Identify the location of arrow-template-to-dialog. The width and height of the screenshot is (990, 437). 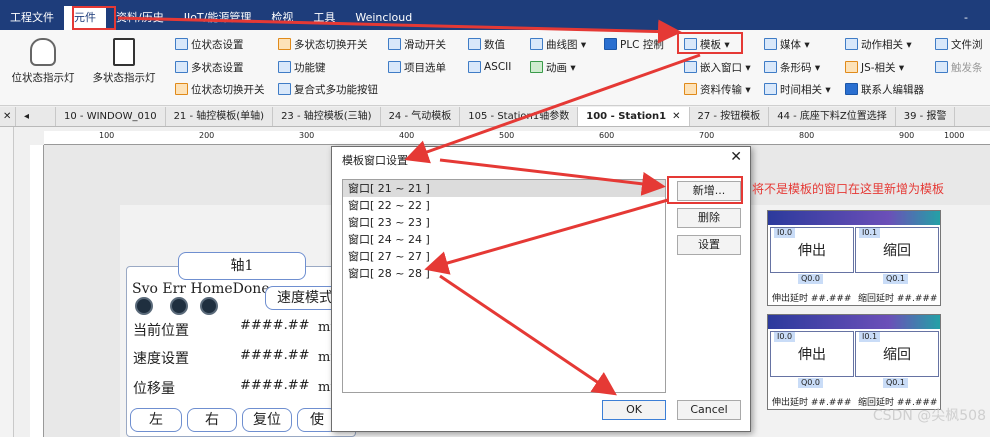
(552, 108).